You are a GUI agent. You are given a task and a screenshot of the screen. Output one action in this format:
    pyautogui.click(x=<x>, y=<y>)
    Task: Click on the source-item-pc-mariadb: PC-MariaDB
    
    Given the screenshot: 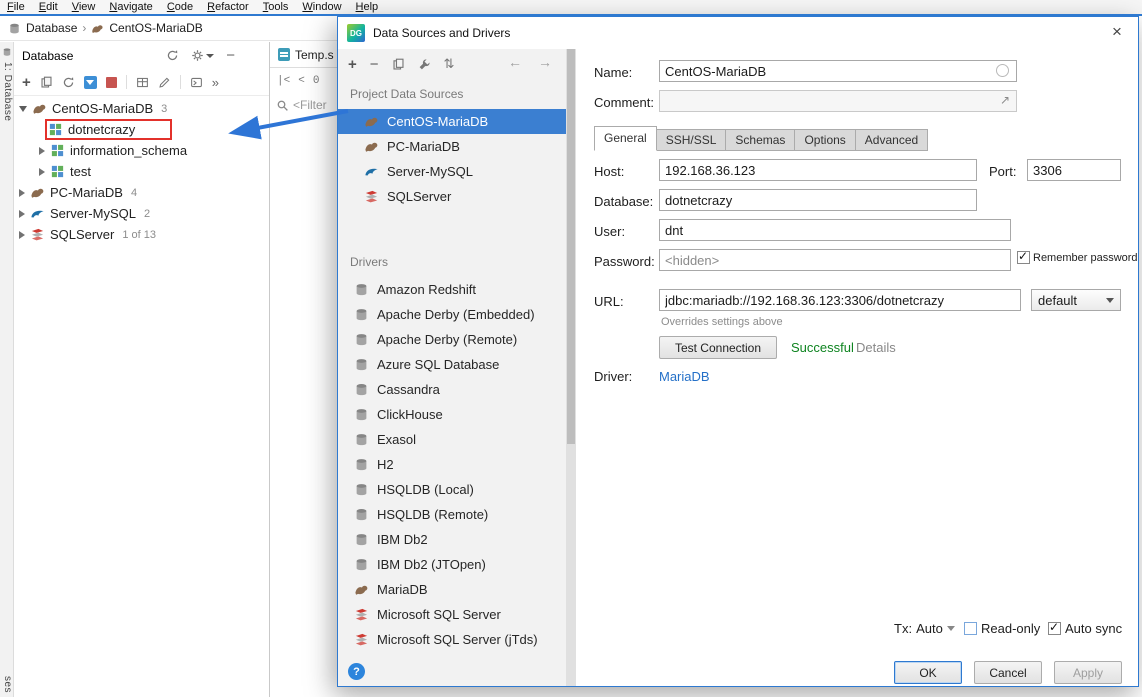 What is the action you would take?
    pyautogui.click(x=452, y=146)
    